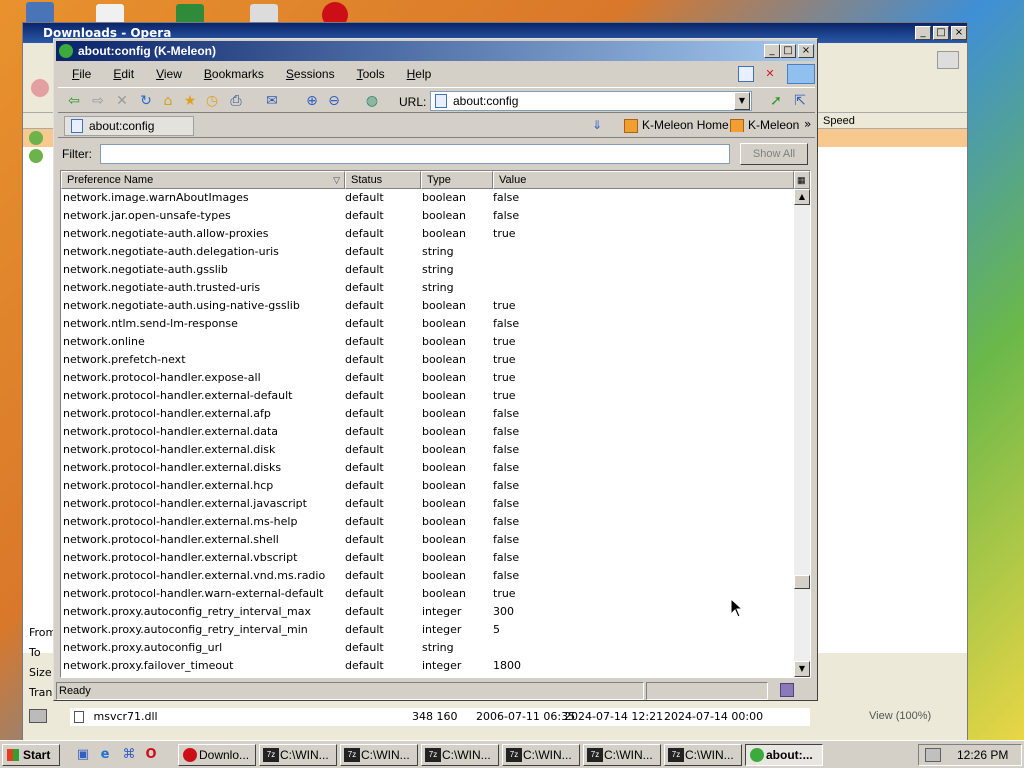  I want to click on column-picker-icon: ▦, so click(802, 180).